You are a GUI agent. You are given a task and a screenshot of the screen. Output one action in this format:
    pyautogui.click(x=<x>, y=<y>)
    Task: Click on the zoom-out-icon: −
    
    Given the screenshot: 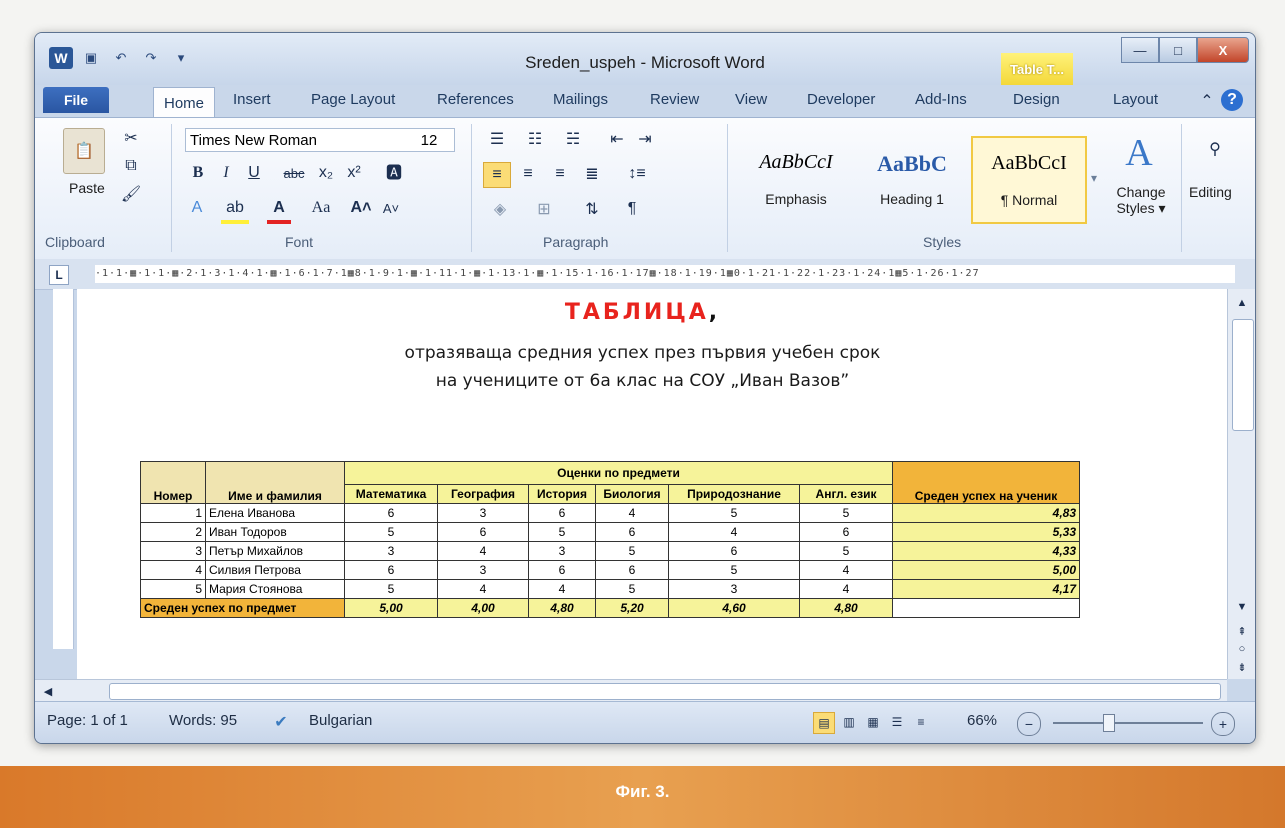 What is the action you would take?
    pyautogui.click(x=1029, y=724)
    